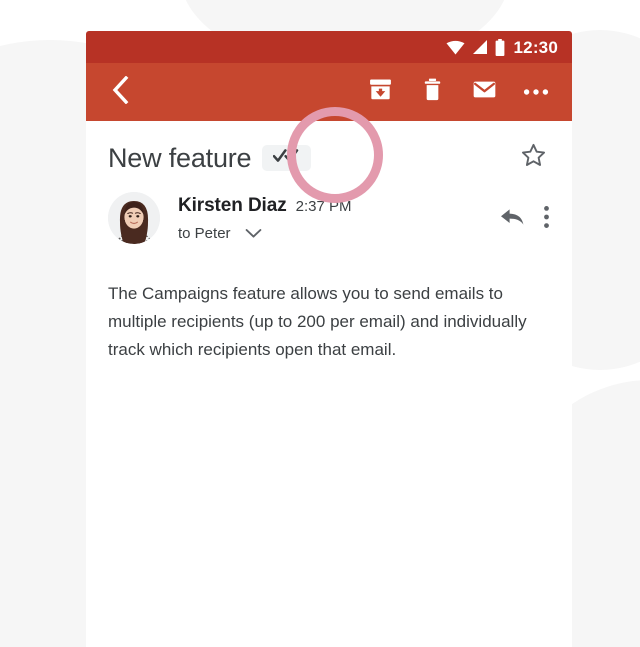 Image resolution: width=640 pixels, height=647 pixels. What do you see at coordinates (455, 47) in the screenshot?
I see `wifi-icon` at bounding box center [455, 47].